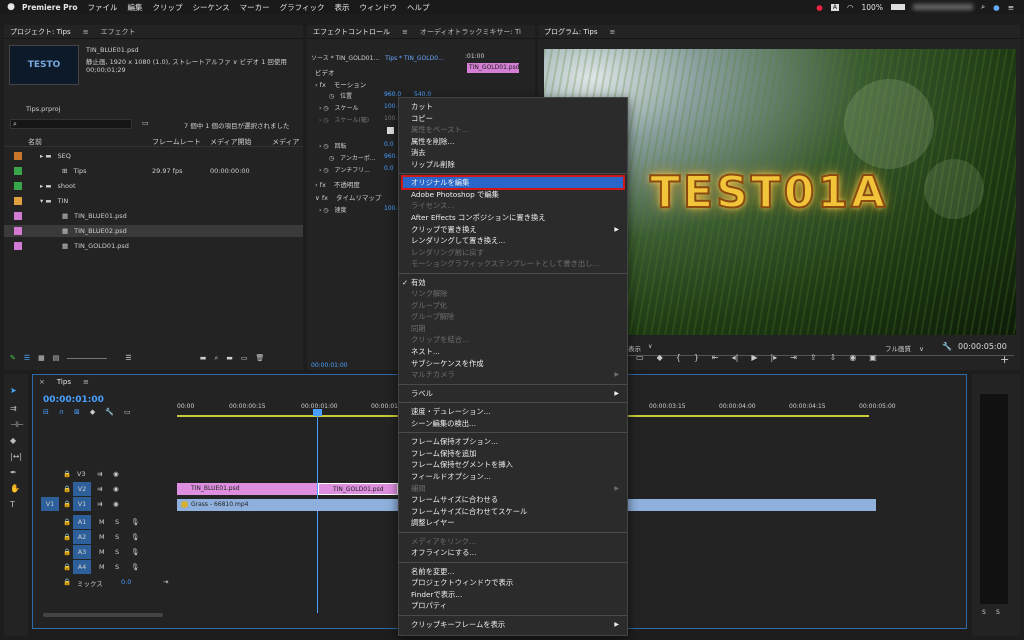  What do you see at coordinates (735, 357) in the screenshot?
I see `step-back-icon: ◂|` at bounding box center [735, 357].